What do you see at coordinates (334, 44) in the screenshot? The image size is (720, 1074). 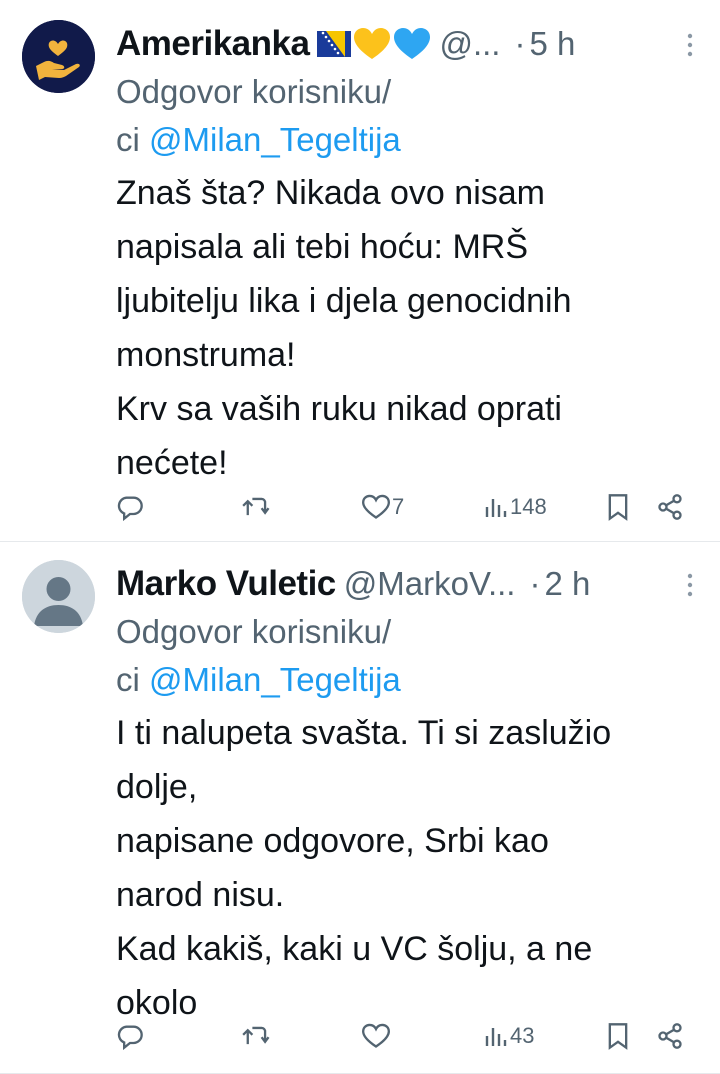 I see `bosnia-flag-icon` at bounding box center [334, 44].